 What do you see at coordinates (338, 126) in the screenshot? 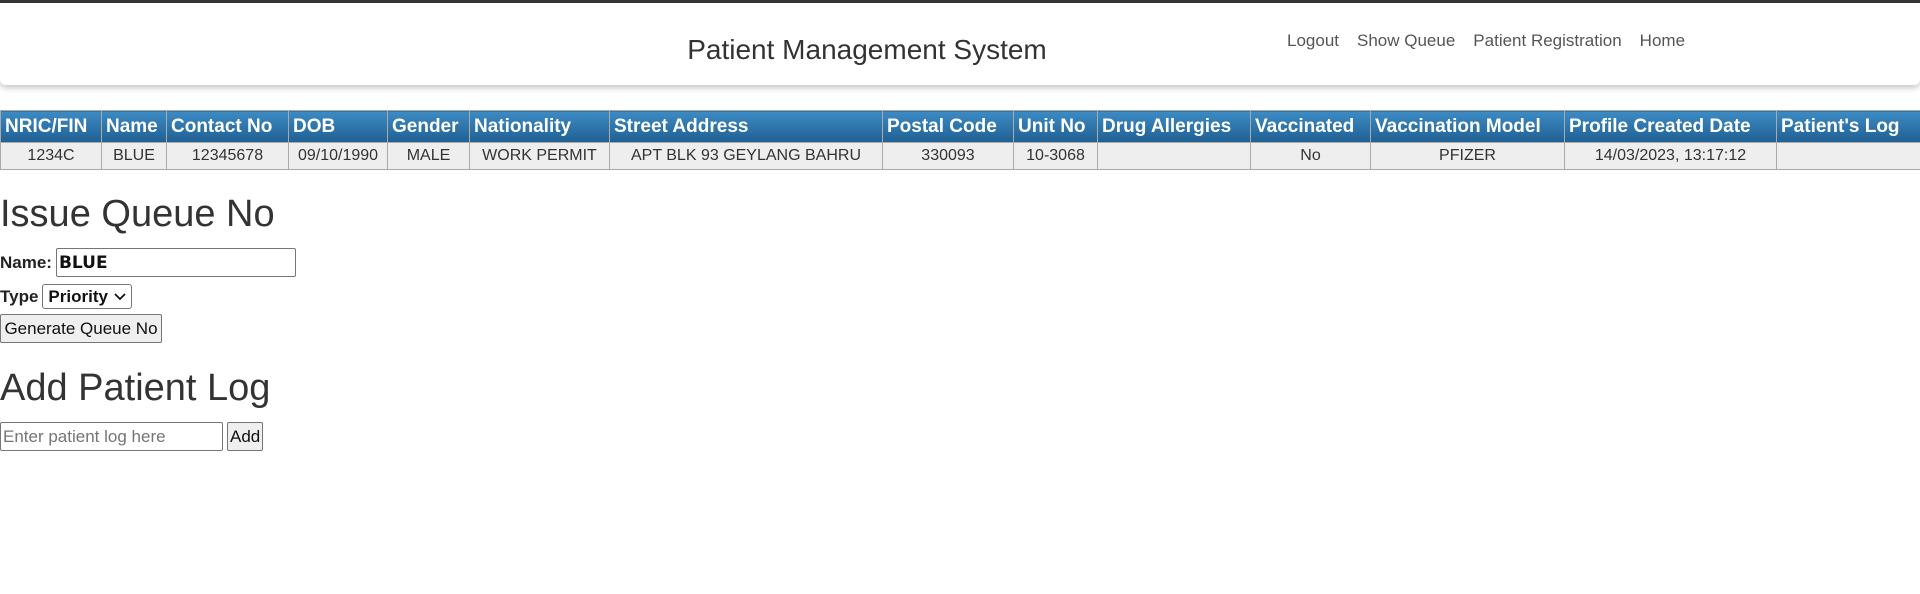
I see `col-header: DOB` at bounding box center [338, 126].